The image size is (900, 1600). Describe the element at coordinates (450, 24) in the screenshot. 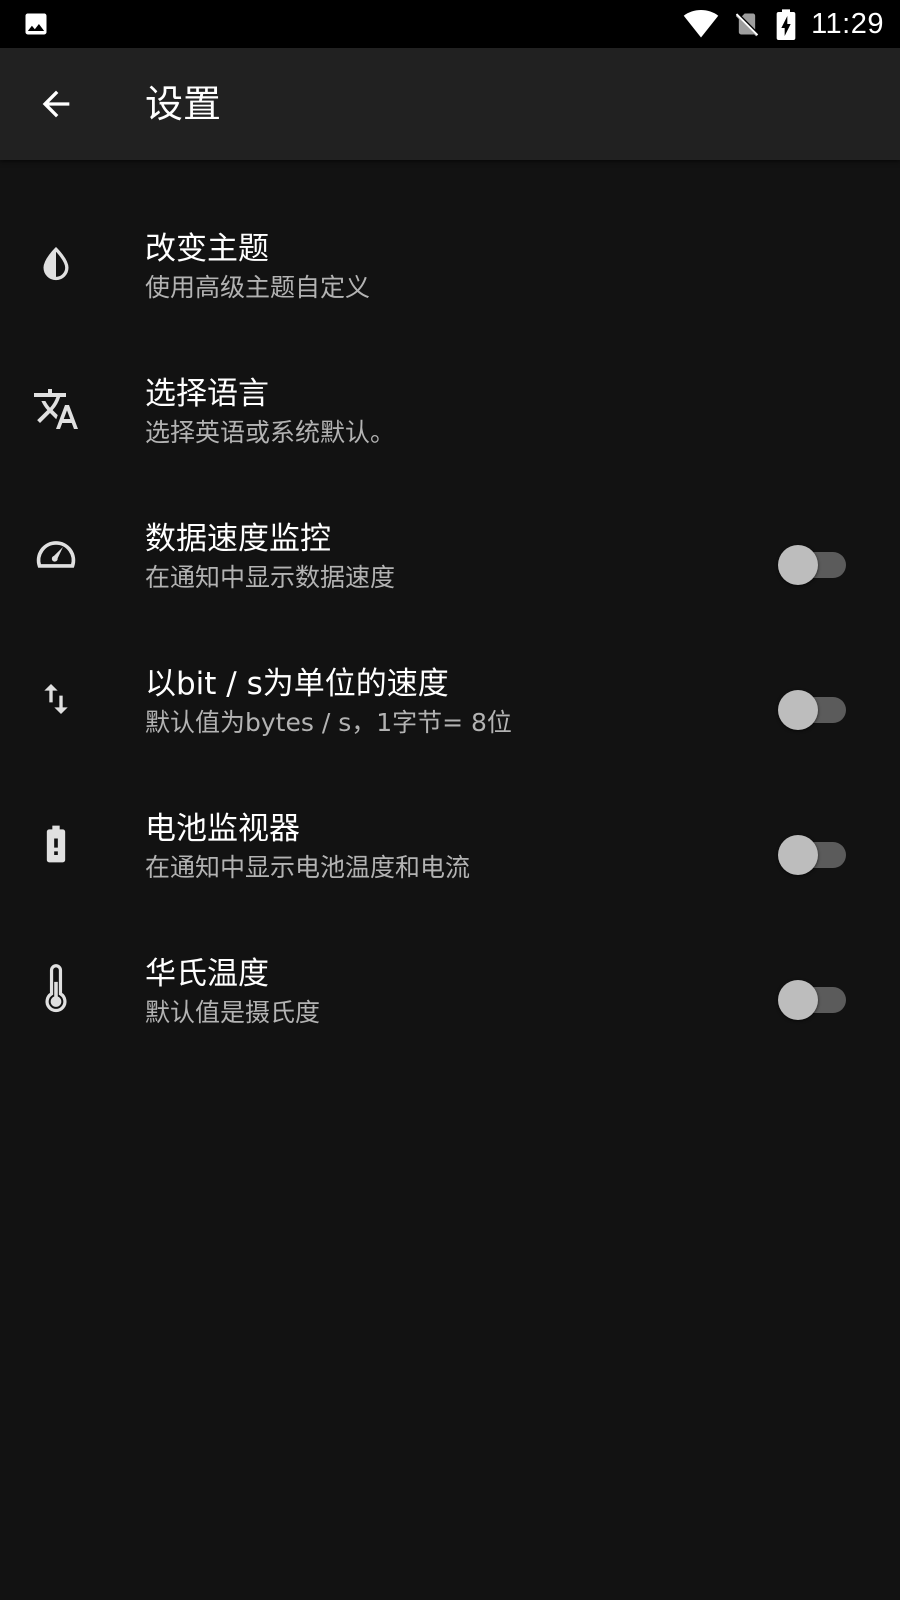

I see `status-bar: 11:29` at that location.